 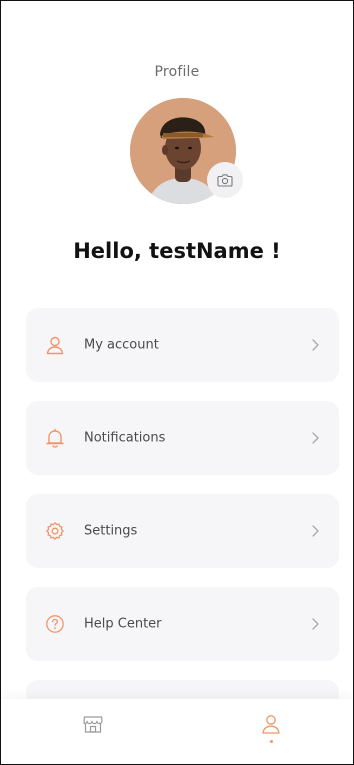 I want to click on menu-item-label: Settings, so click(x=111, y=531).